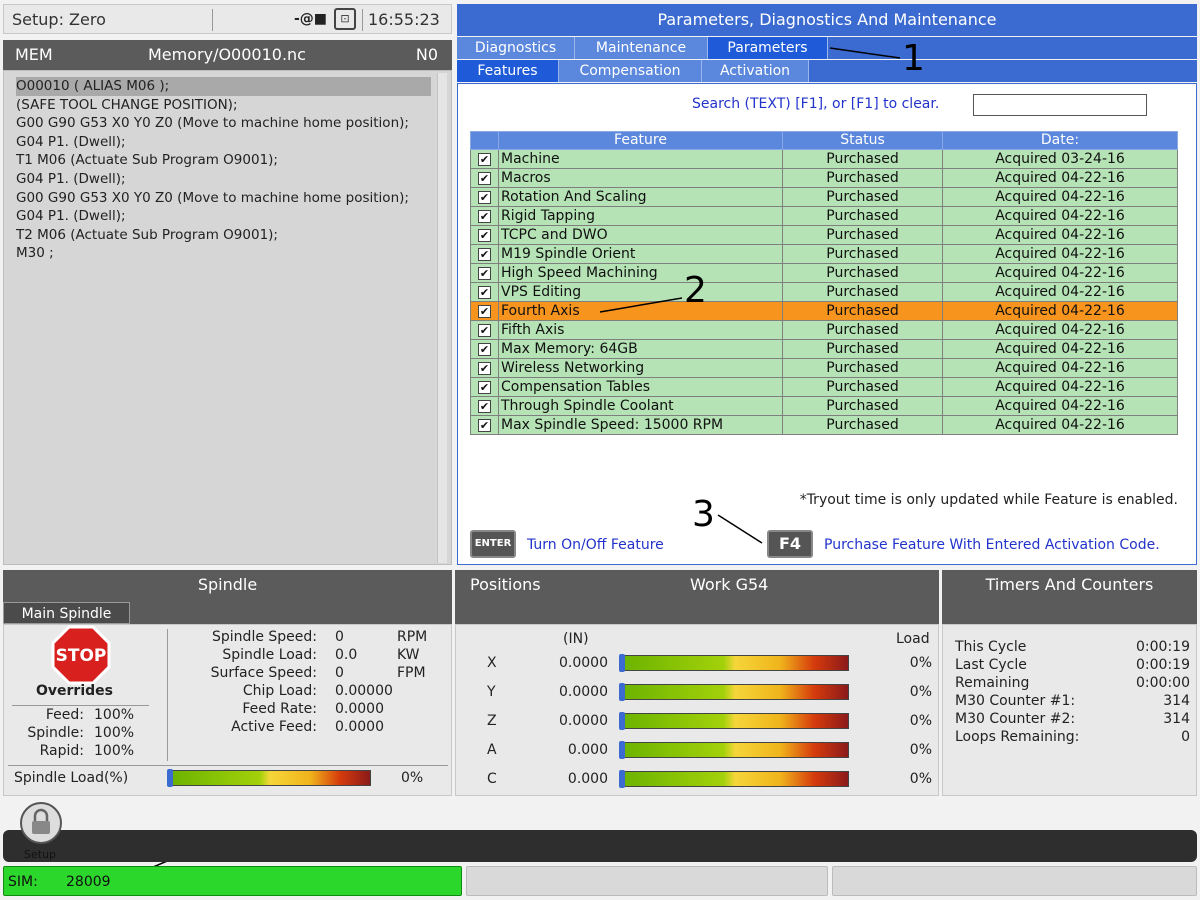  I want to click on position-unit: (IN), so click(576, 639).